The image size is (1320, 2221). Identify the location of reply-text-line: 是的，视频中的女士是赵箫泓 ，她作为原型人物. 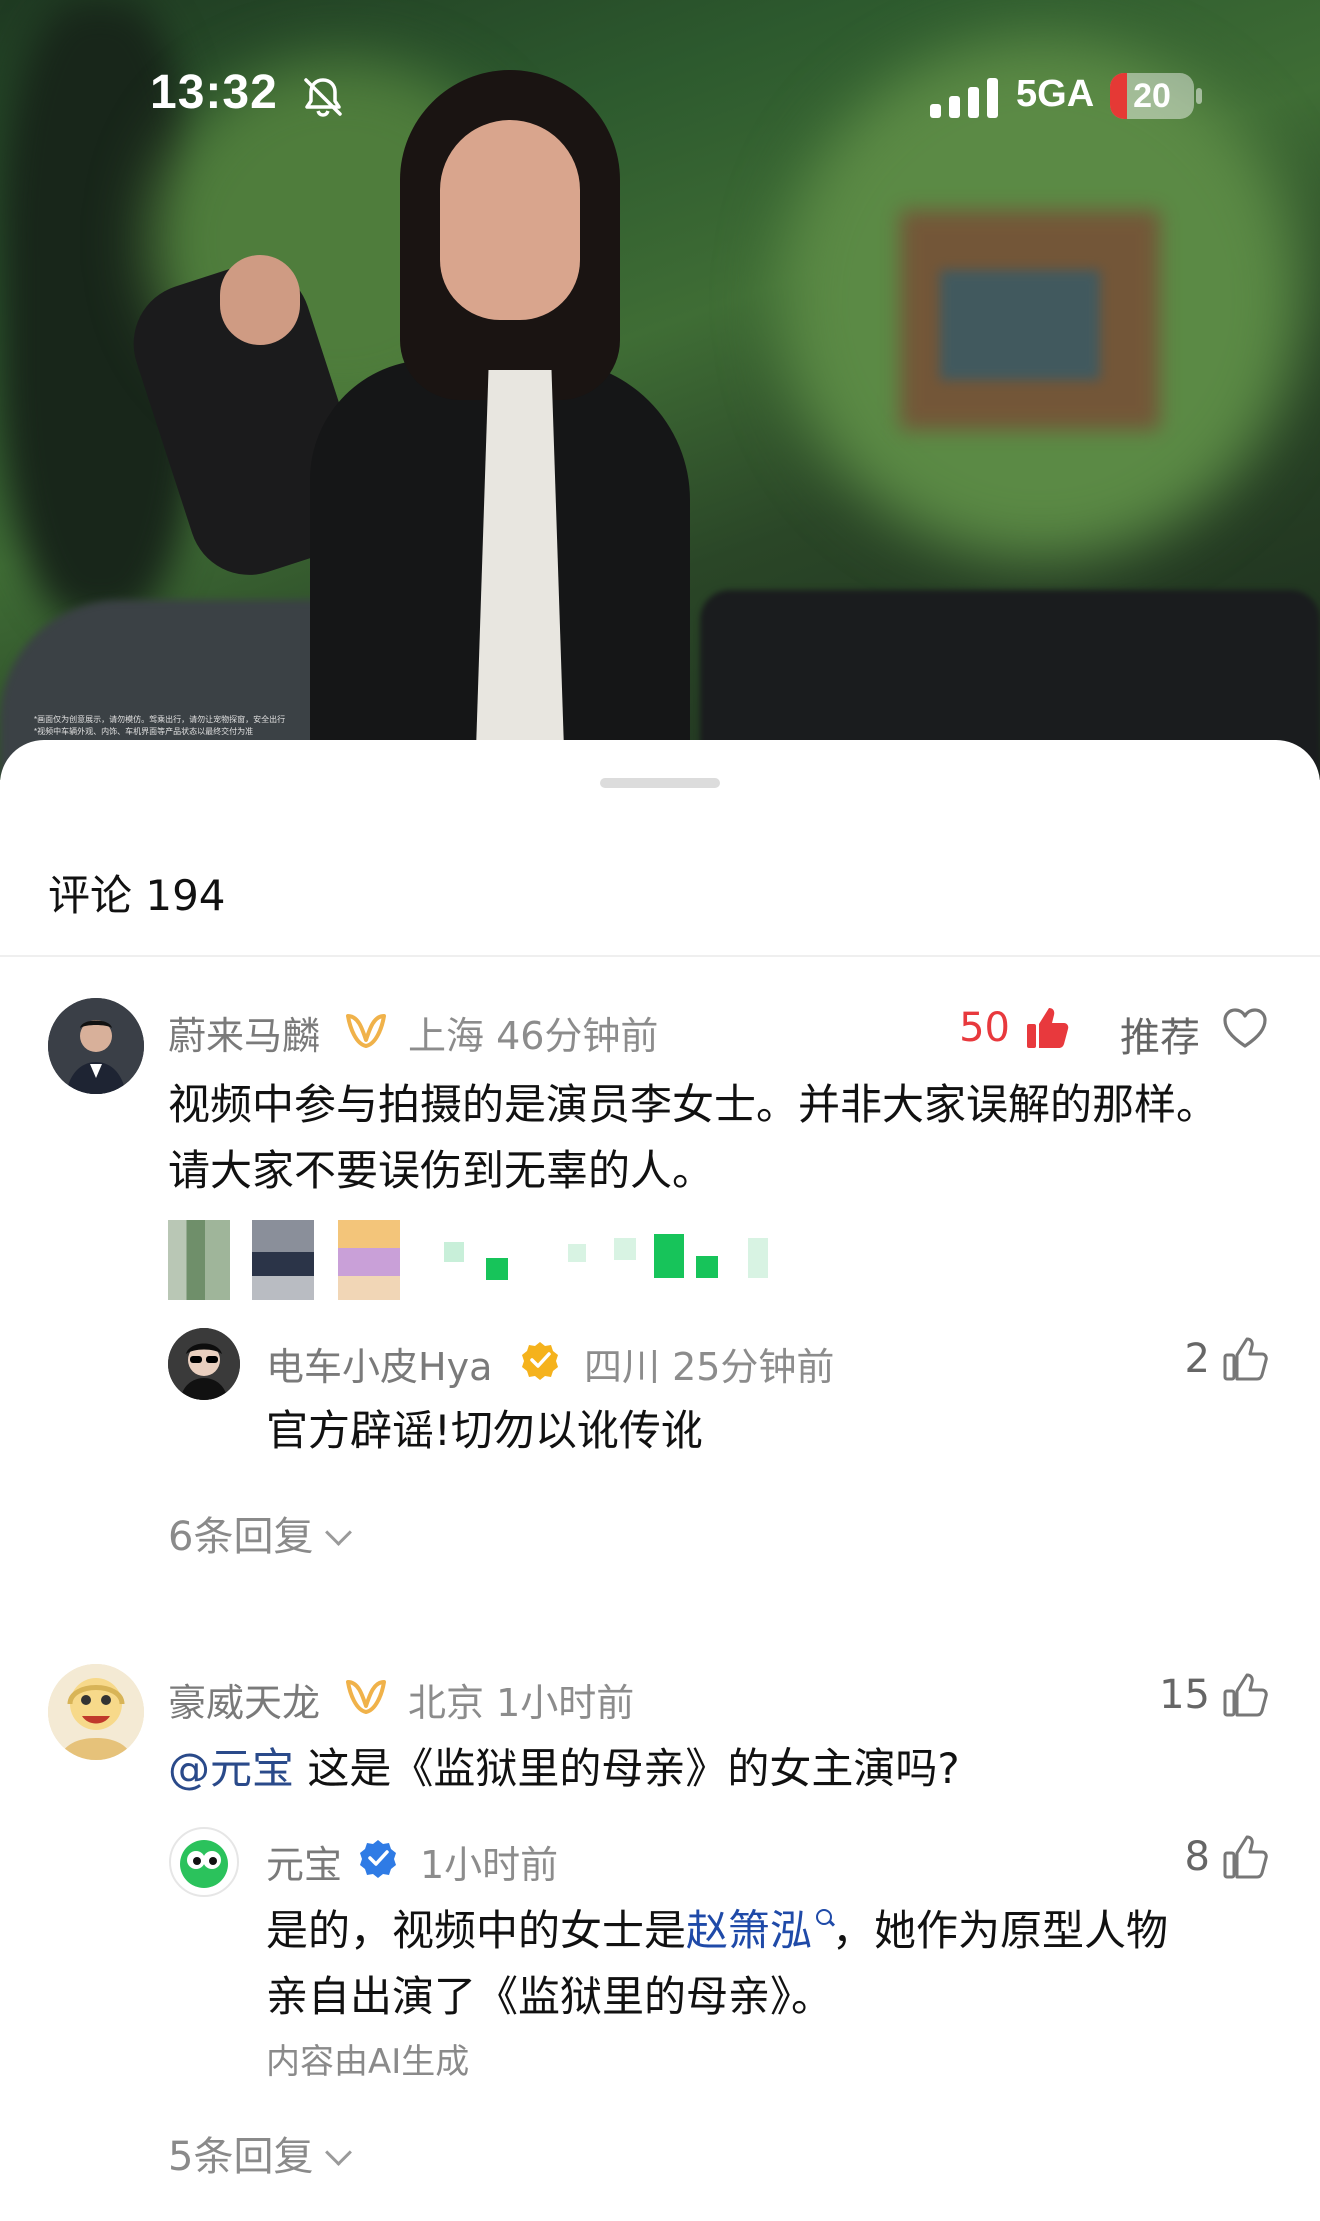
(717, 1931).